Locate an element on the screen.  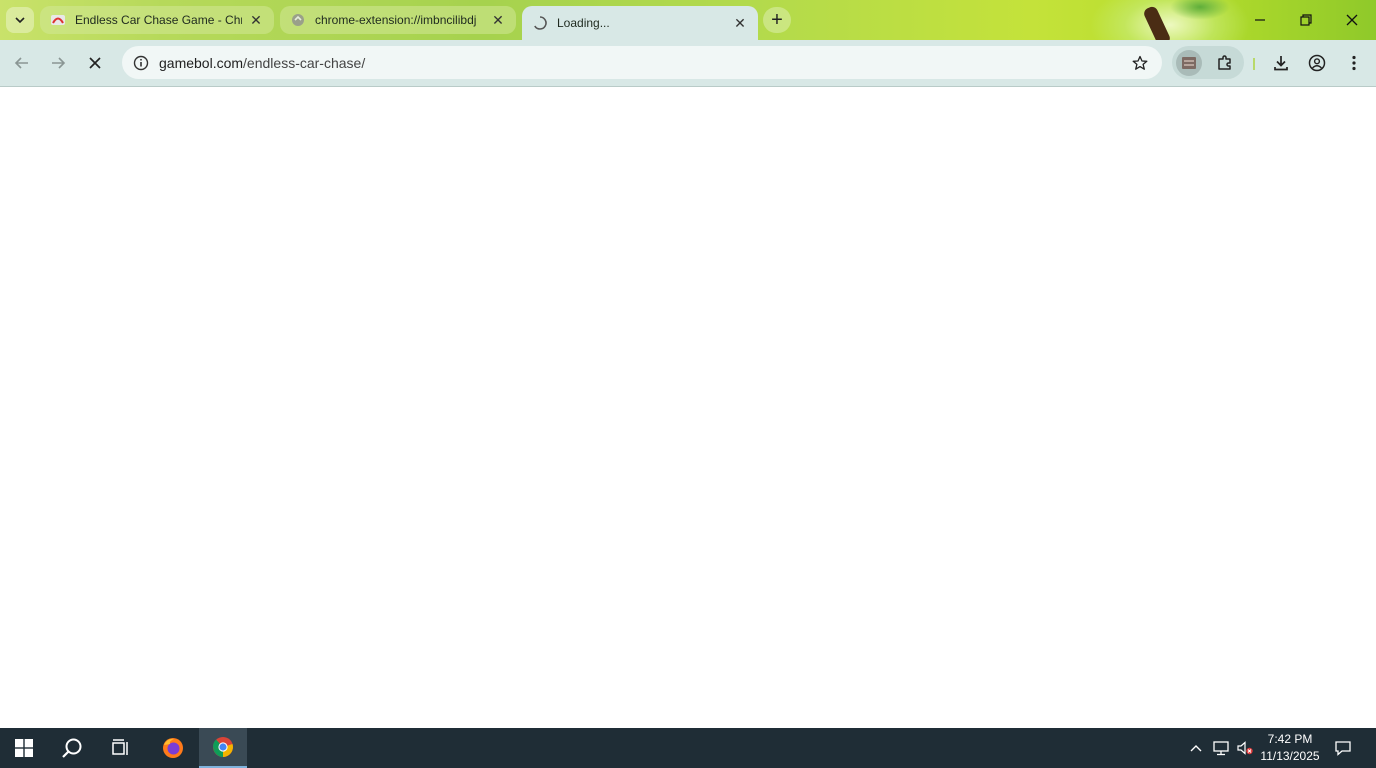
browser-toolbar: gamebol.com/endless-car-chase/ is located at coordinates (688, 63).